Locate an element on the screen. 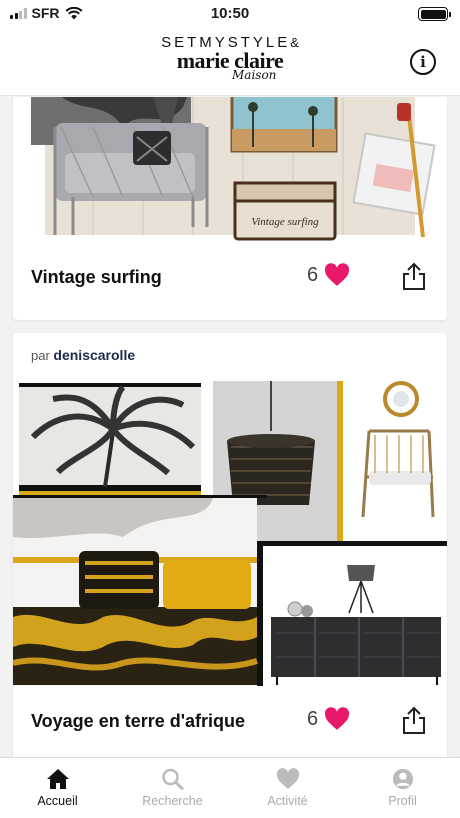  tab-activite: Activité is located at coordinates (287, 788).